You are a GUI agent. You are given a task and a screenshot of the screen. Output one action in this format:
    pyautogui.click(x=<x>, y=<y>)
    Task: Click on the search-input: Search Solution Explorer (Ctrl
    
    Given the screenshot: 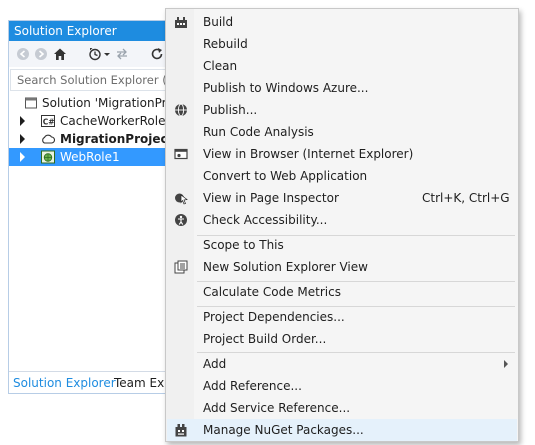 What is the action you would take?
    pyautogui.click(x=88, y=80)
    